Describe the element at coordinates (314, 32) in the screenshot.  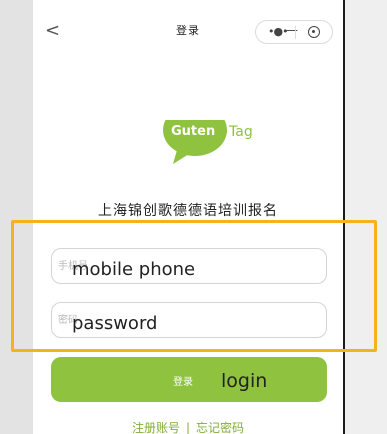
I see `close-icon` at that location.